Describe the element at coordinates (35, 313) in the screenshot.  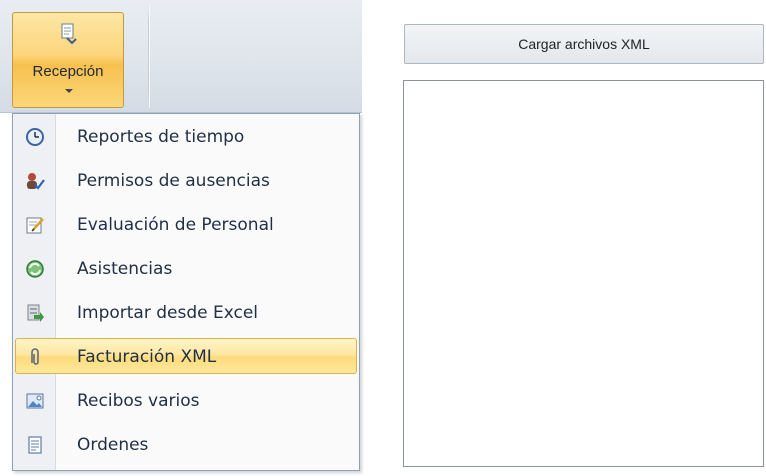
I see `excel-import-icon` at that location.